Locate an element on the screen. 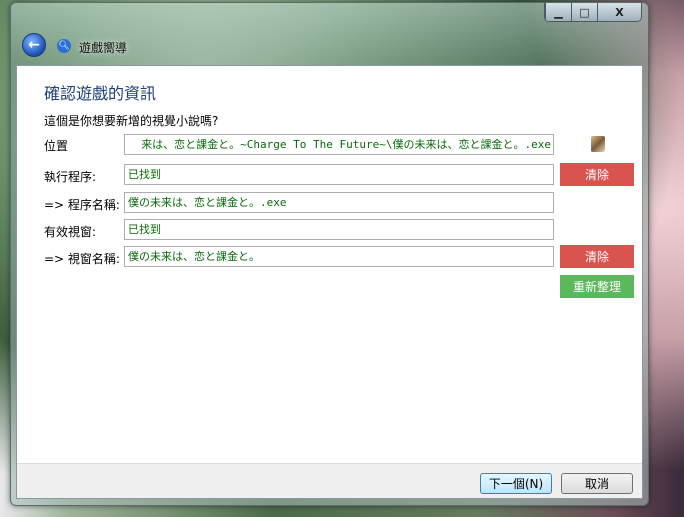 This screenshot has height=517, width=684. window-title: 遊戲嚮導 is located at coordinates (103, 48).